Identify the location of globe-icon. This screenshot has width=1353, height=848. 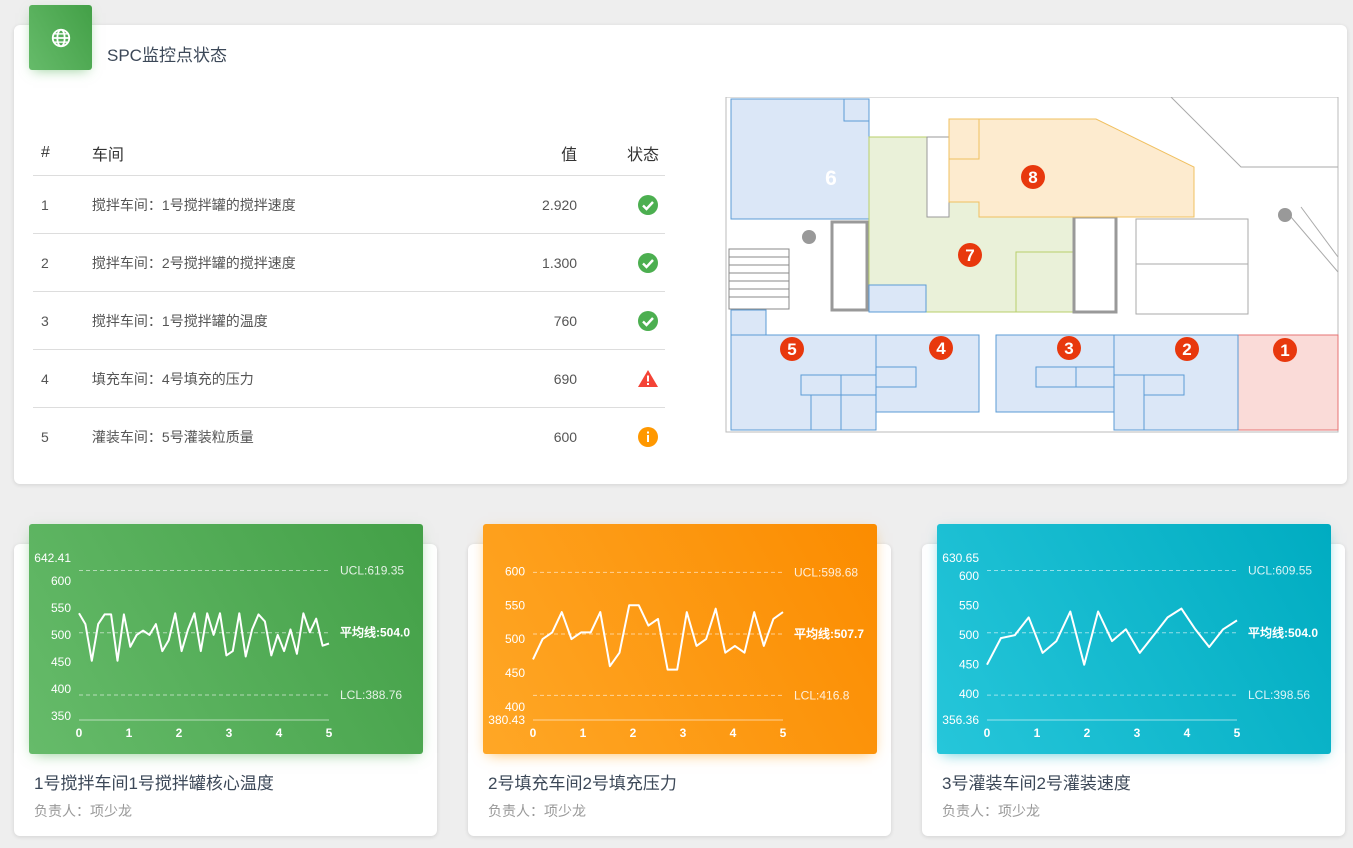
(60, 37).